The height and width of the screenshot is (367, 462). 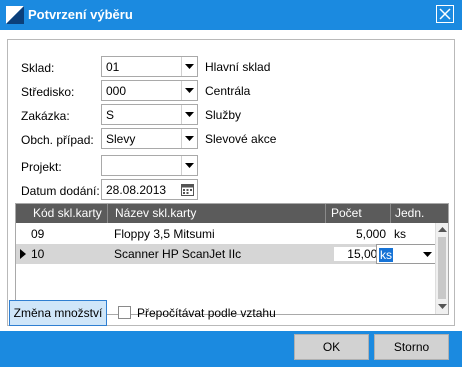 I want to click on close-button, so click(x=445, y=14).